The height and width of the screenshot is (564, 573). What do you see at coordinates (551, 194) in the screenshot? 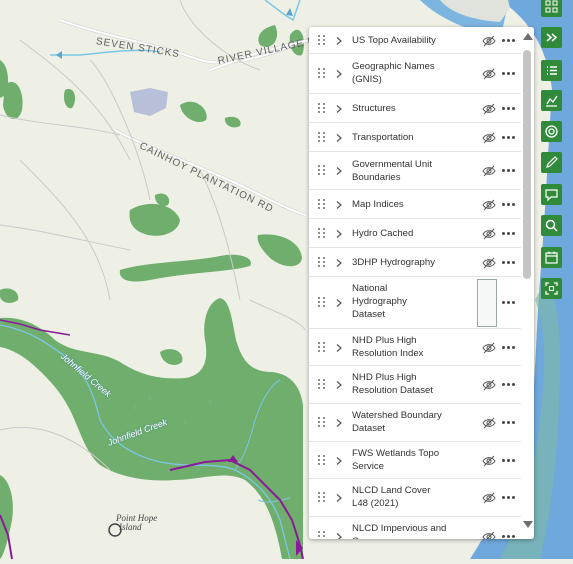
I see `comment-button` at bounding box center [551, 194].